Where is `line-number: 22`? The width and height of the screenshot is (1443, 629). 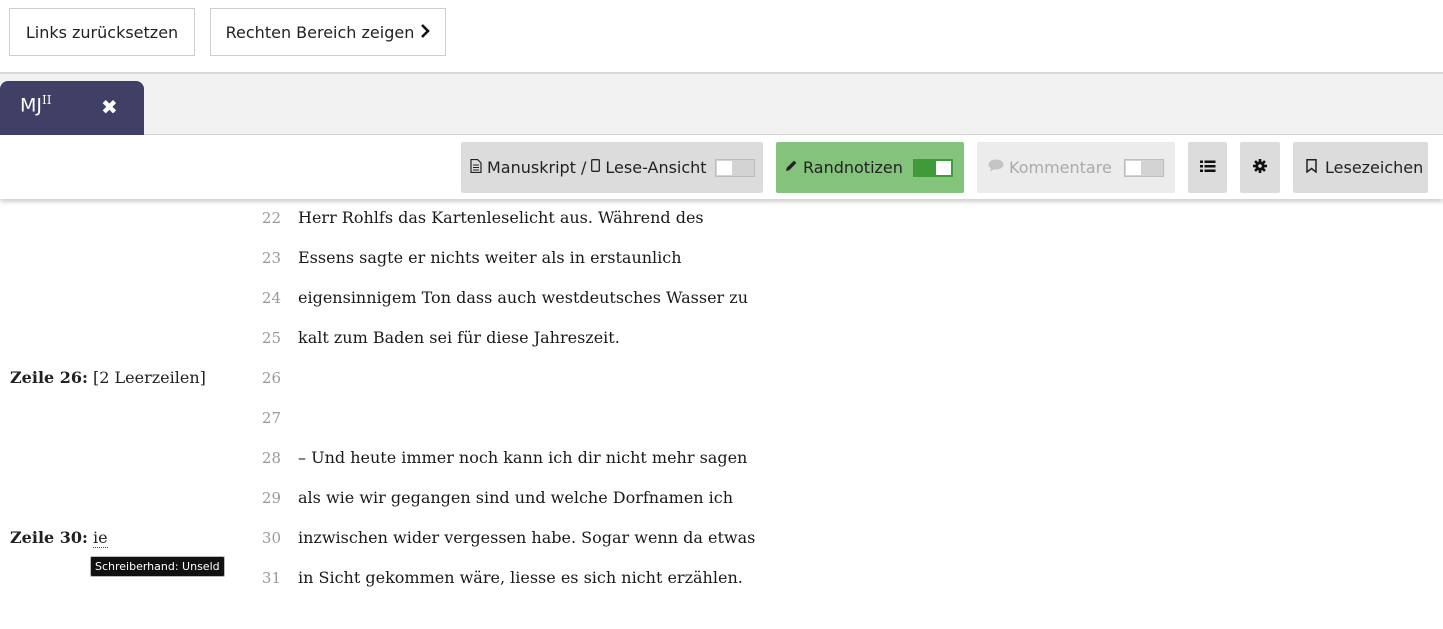
line-number: 22 is located at coordinates (271, 218).